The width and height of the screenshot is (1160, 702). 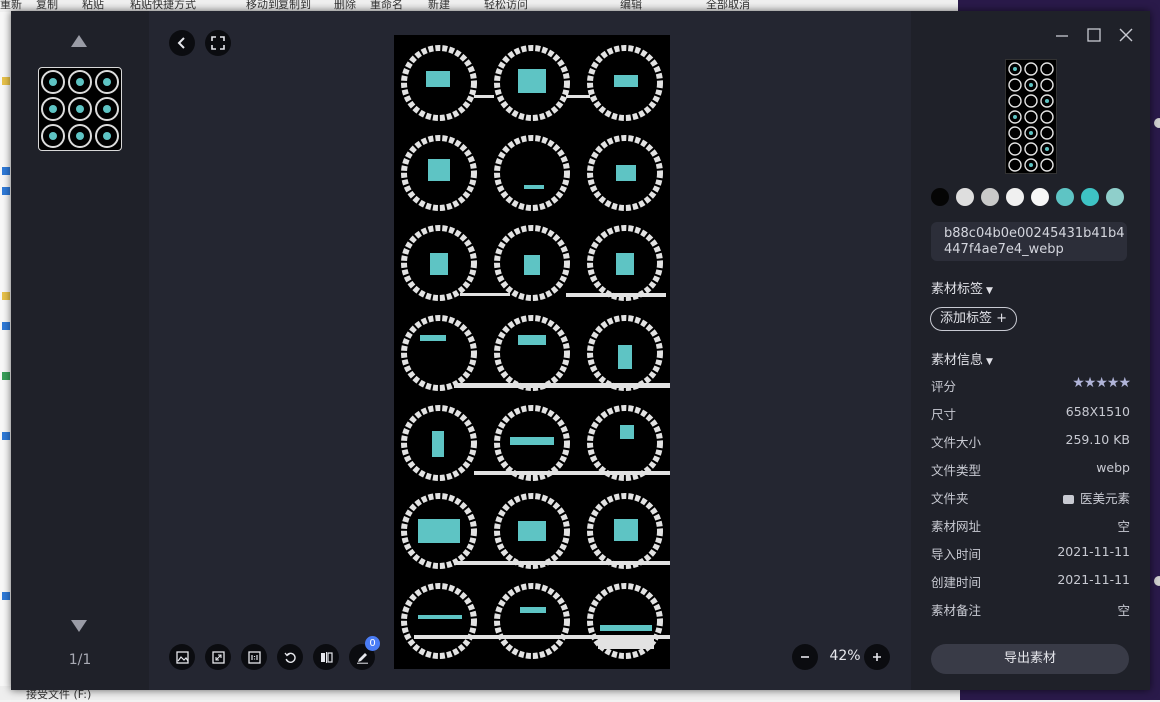 I want to click on info-key: 尺寸, so click(x=944, y=414).